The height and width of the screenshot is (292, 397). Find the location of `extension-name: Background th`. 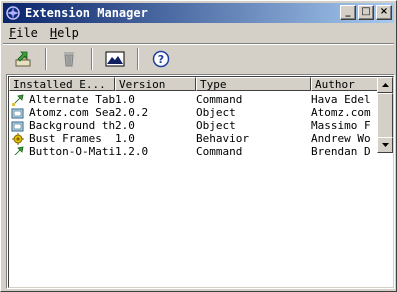

extension-name: Background th is located at coordinates (72, 125).